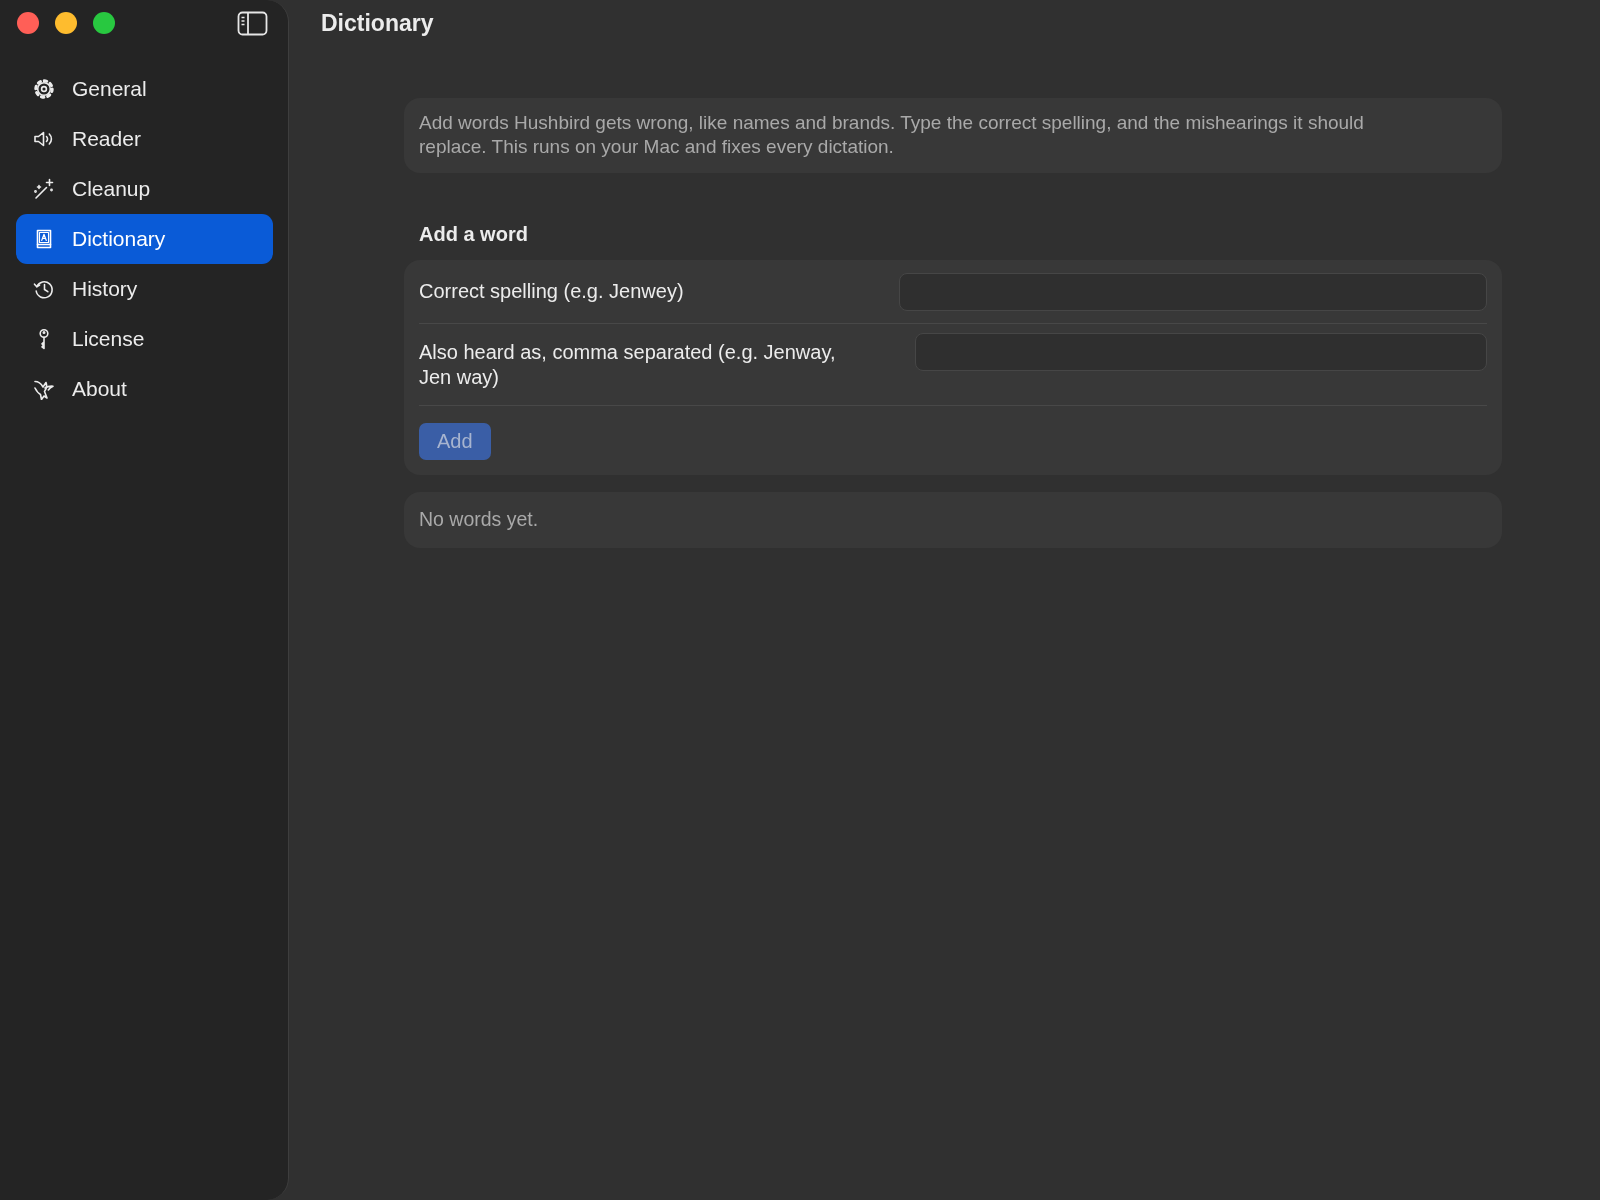  I want to click on magic-wand-icon, so click(44, 189).